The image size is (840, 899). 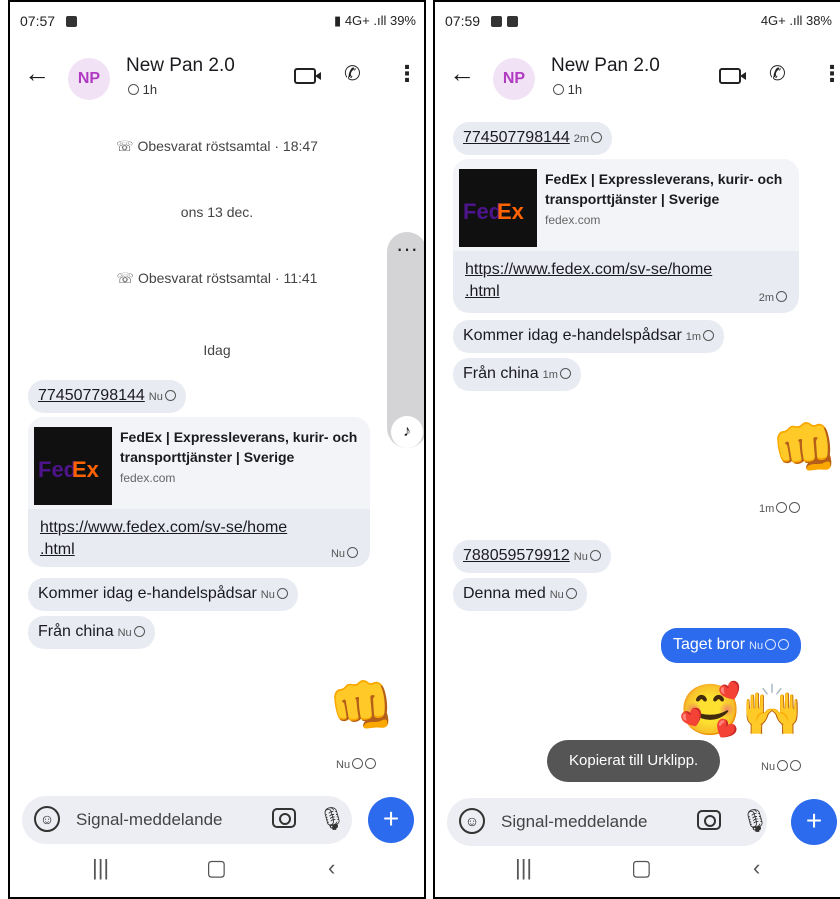 I want to click on message-time: 2m, so click(x=773, y=297).